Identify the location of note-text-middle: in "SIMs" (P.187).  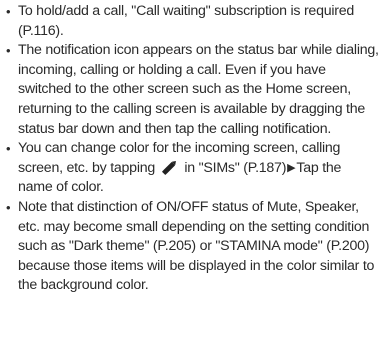
(235, 167).